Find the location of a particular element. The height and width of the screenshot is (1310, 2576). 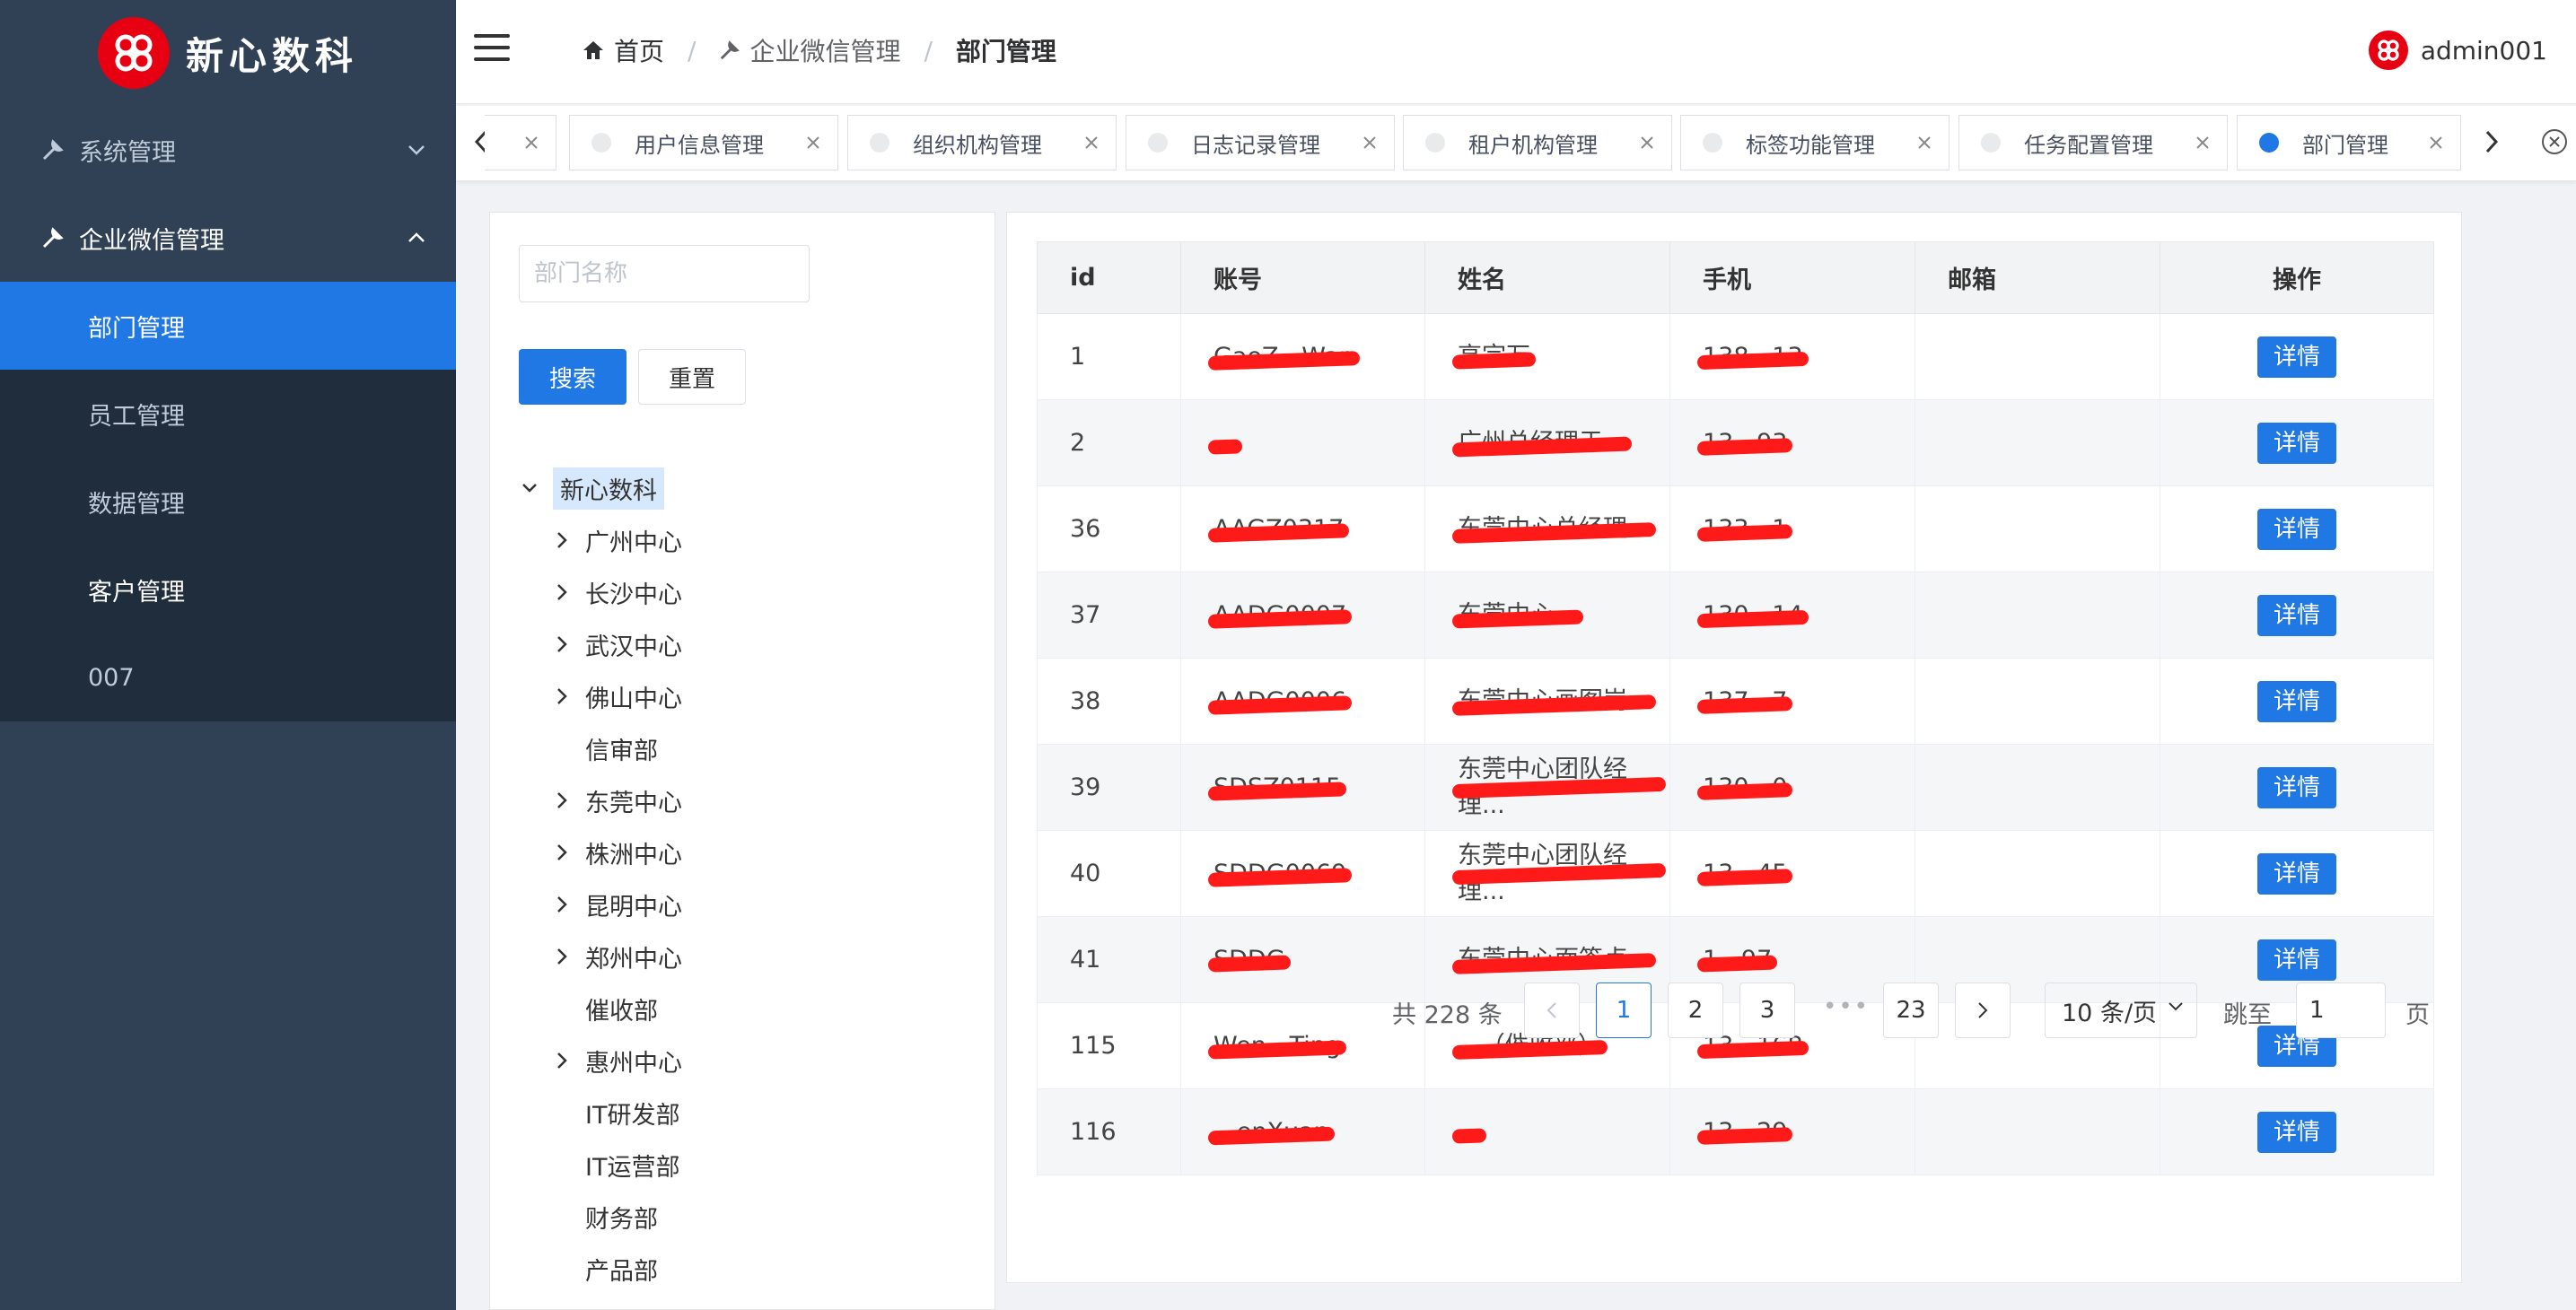

cell-account: SDSZ0115 is located at coordinates (1302, 788).